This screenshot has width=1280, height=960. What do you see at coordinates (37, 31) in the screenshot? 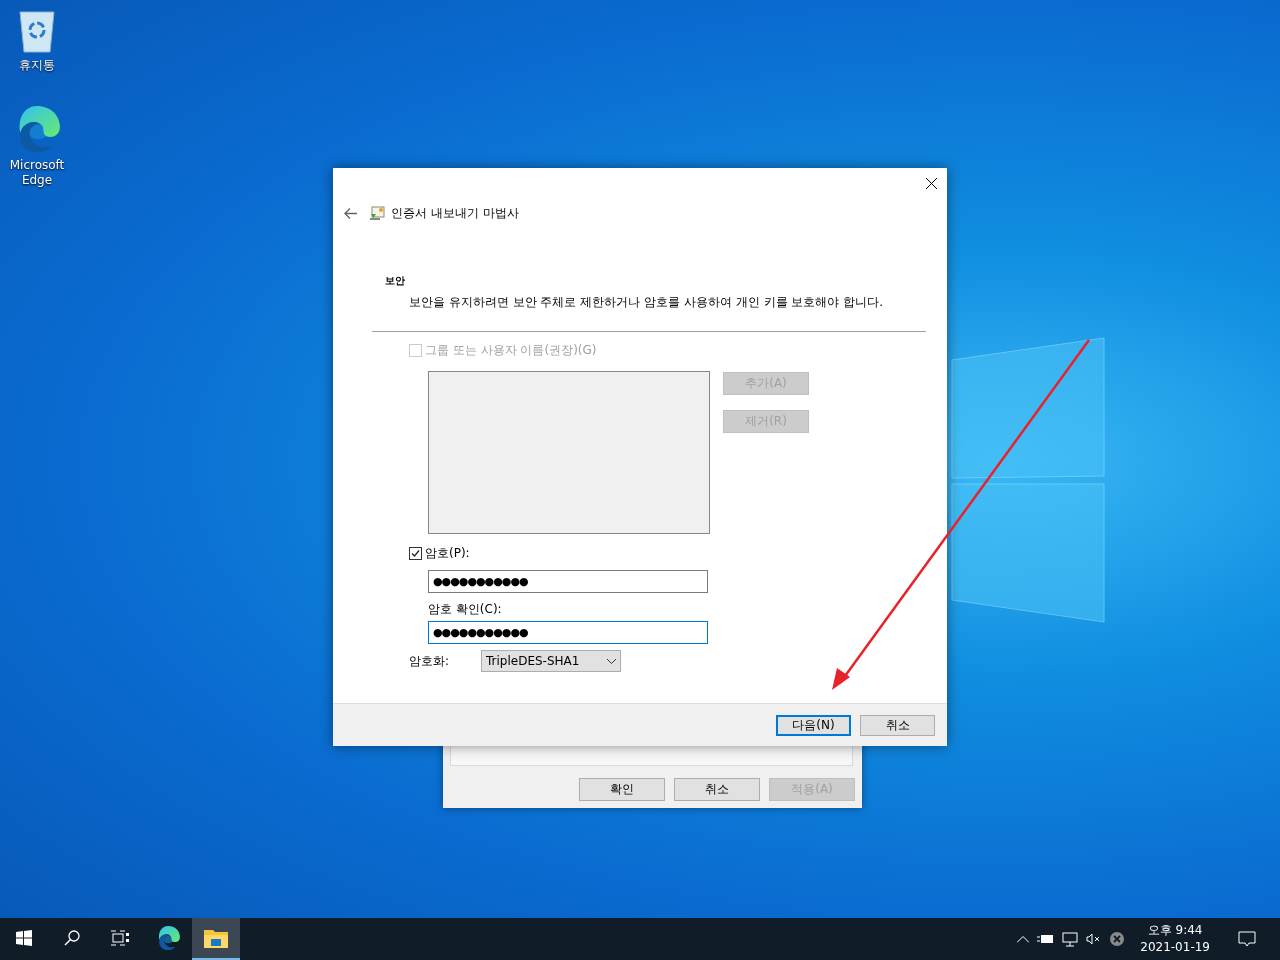
I see `recycle-bin-icon` at bounding box center [37, 31].